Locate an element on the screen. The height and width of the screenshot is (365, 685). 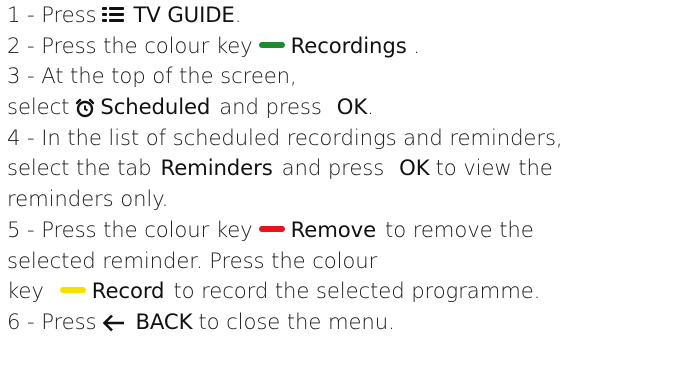
tv-guide-icon is located at coordinates (113, 14).